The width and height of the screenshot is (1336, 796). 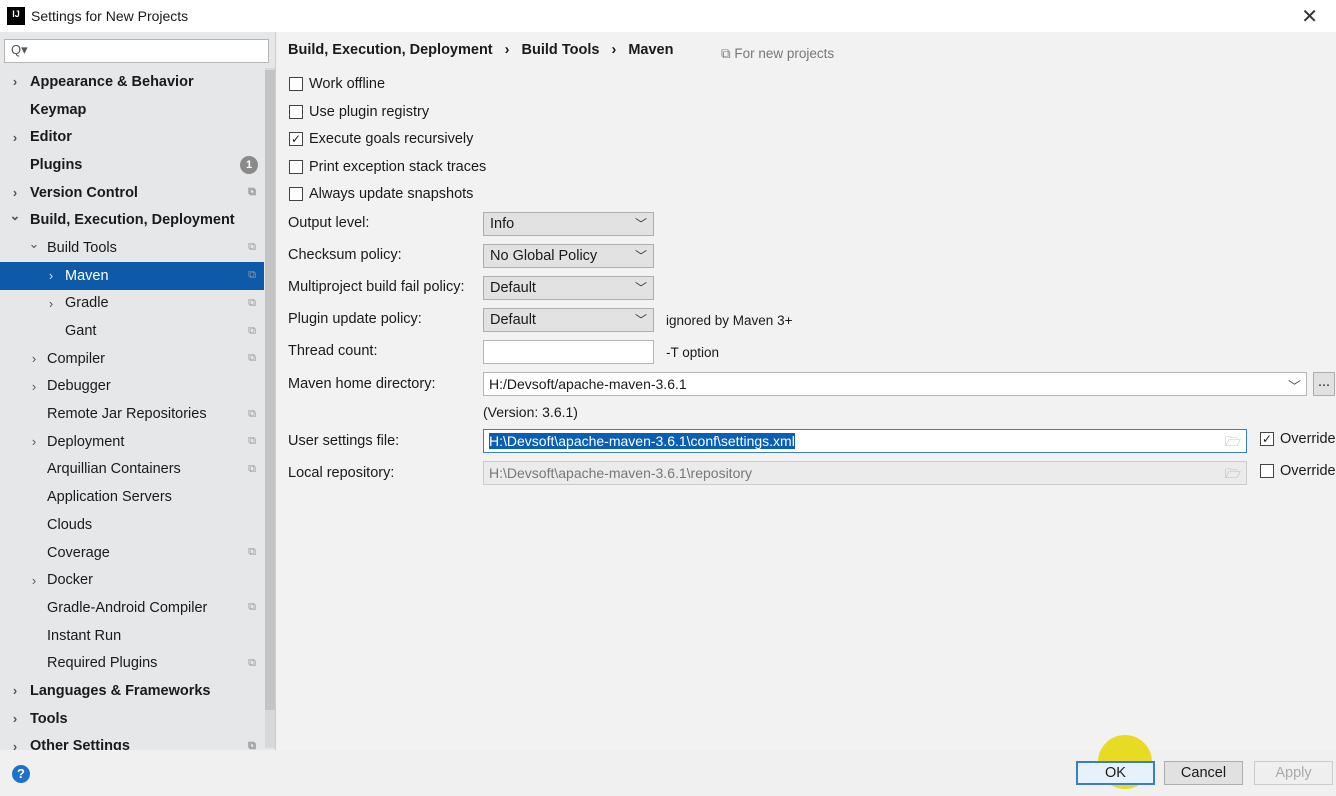 What do you see at coordinates (132, 304) in the screenshot?
I see `tree-item: › Gradle ⧉` at bounding box center [132, 304].